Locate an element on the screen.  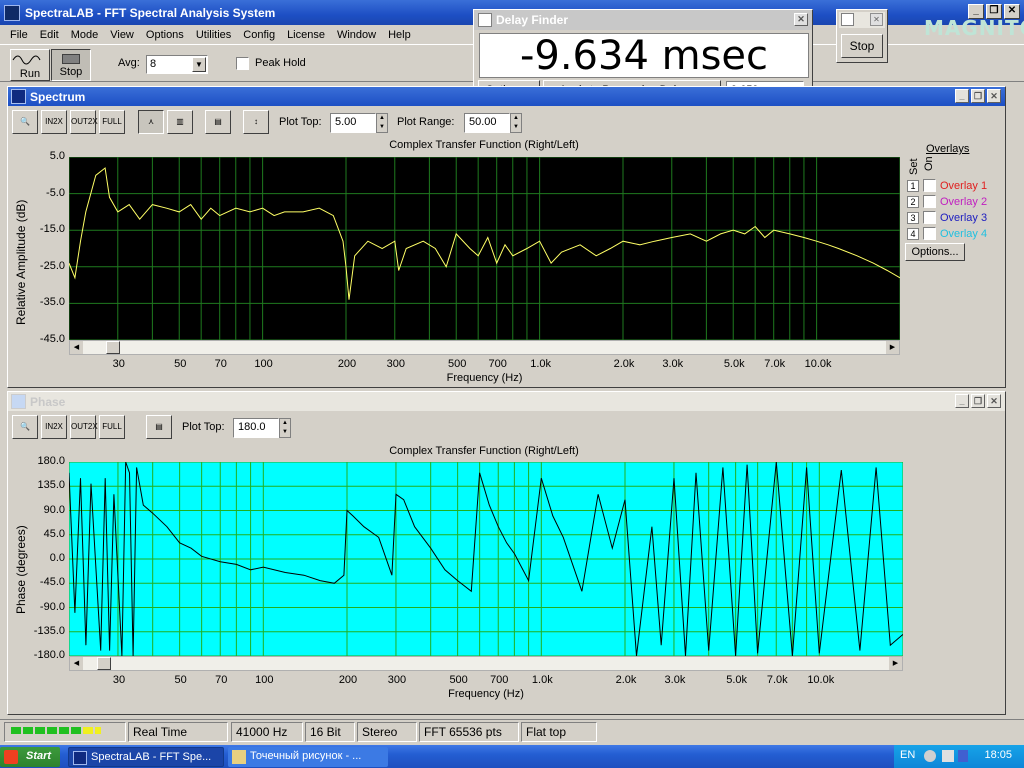
overlay-label-4: Overlay 4 is located at coordinates (964, 233).